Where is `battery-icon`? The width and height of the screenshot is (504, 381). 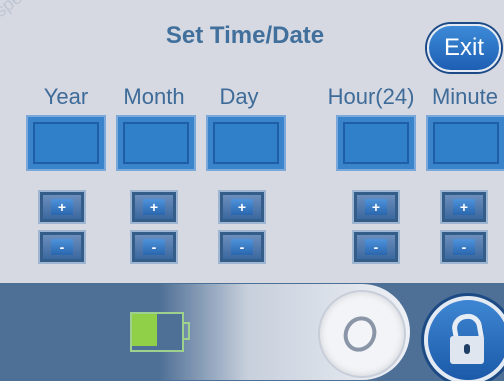 battery-icon is located at coordinates (160, 332).